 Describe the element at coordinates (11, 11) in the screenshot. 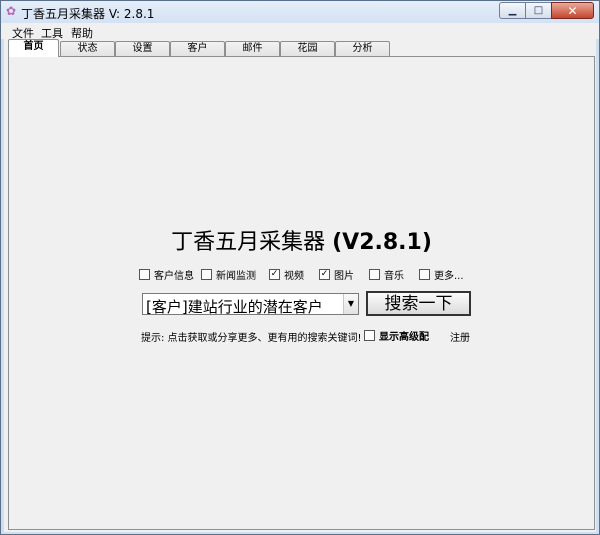

I see `app-flower-icon: ✿` at that location.